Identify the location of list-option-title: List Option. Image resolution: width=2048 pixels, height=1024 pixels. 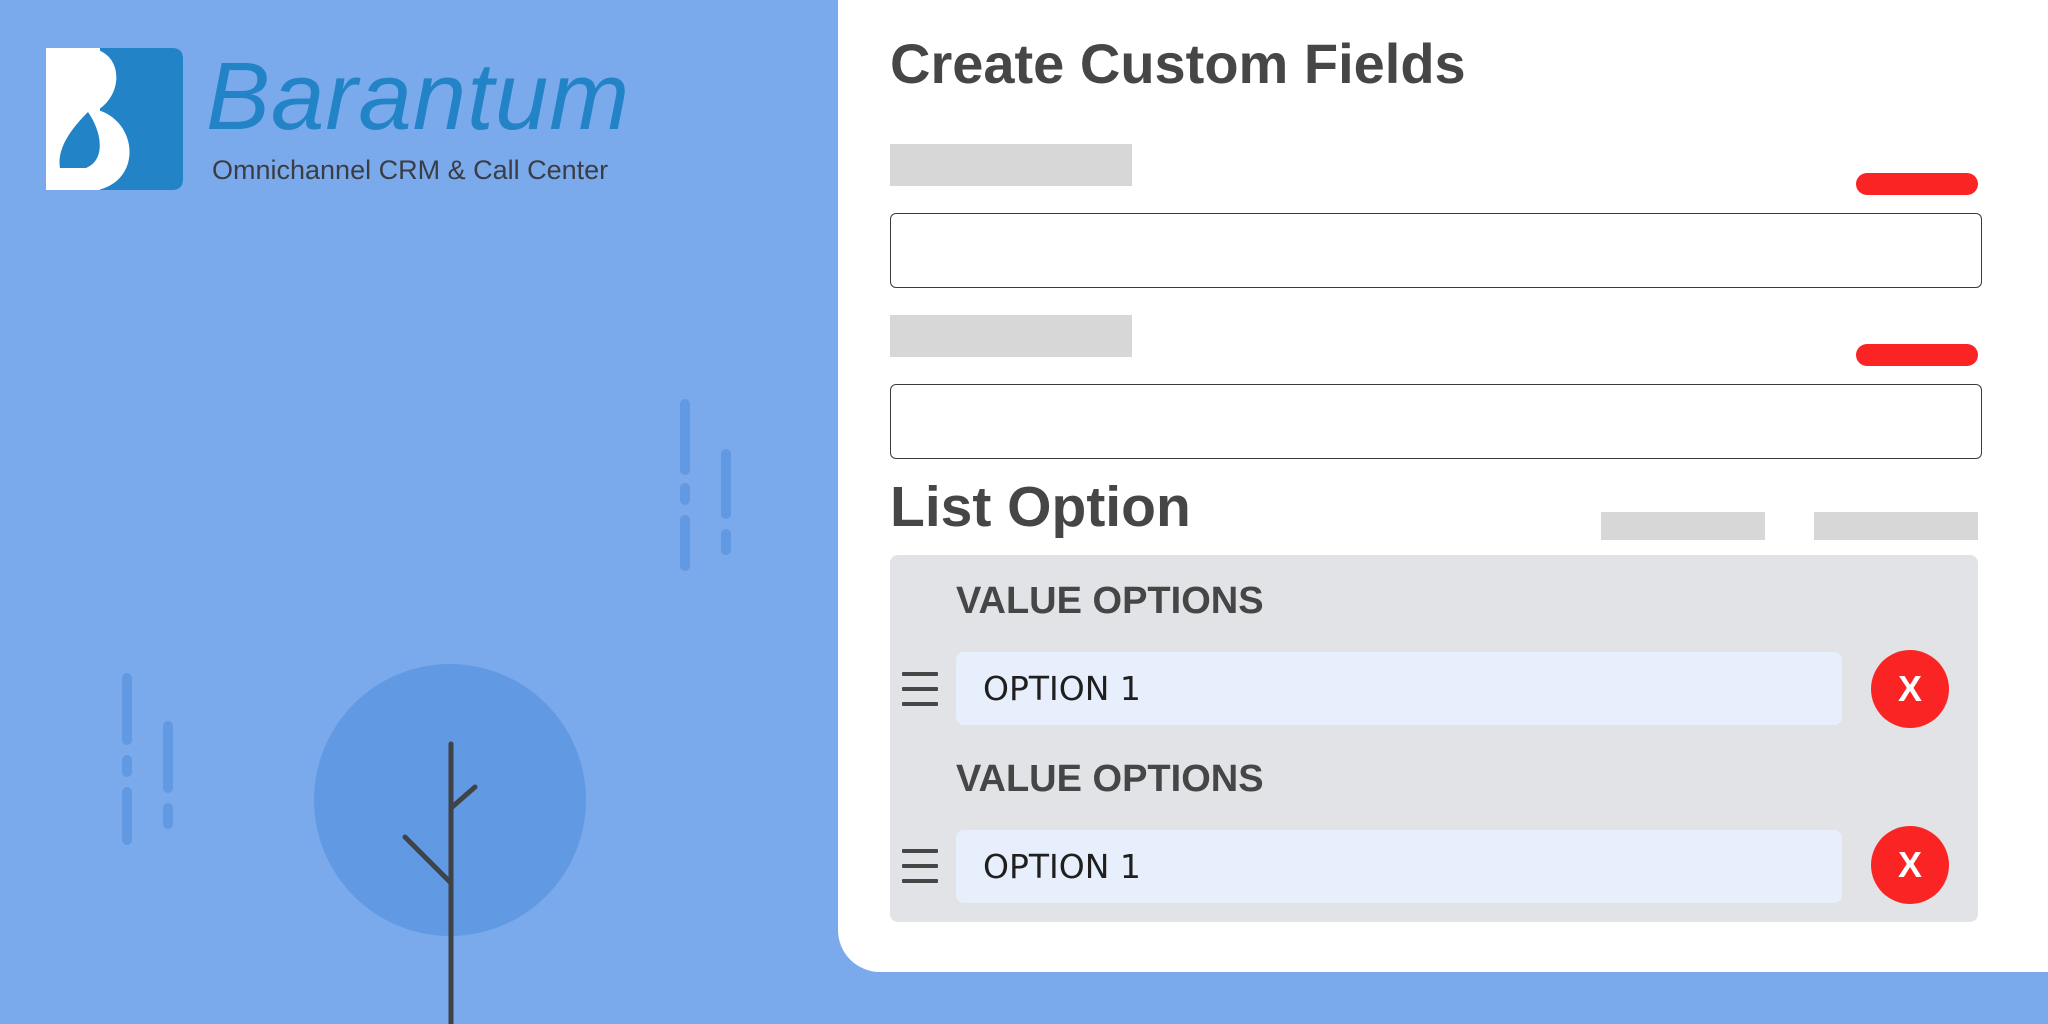
(1040, 507).